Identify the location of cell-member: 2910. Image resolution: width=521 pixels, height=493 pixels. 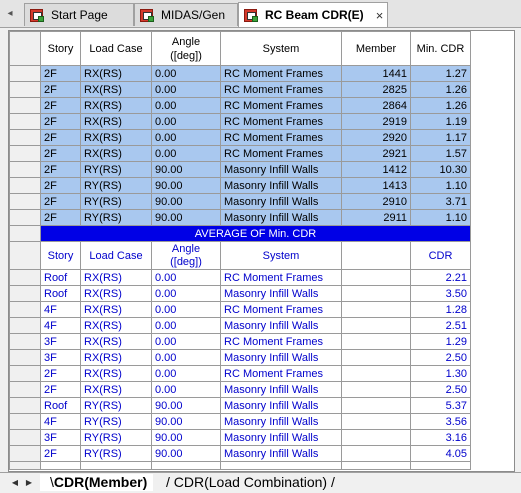
(376, 201).